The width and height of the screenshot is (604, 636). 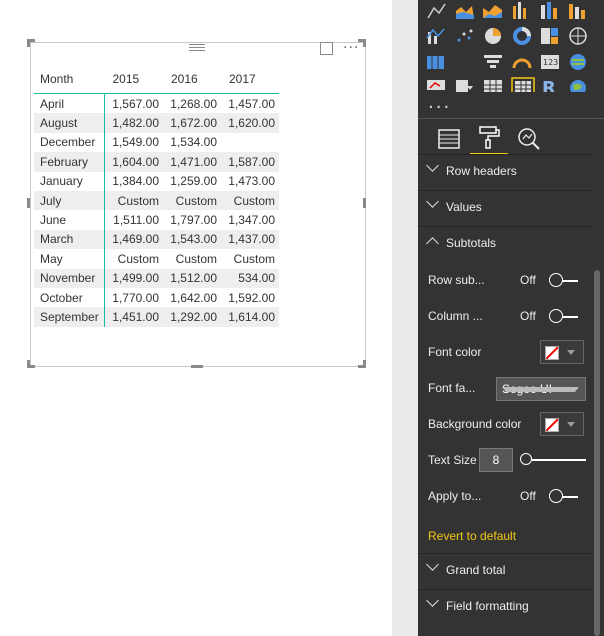 What do you see at coordinates (251, 220) in the screenshot?
I see `cell-value: 1,347.00` at bounding box center [251, 220].